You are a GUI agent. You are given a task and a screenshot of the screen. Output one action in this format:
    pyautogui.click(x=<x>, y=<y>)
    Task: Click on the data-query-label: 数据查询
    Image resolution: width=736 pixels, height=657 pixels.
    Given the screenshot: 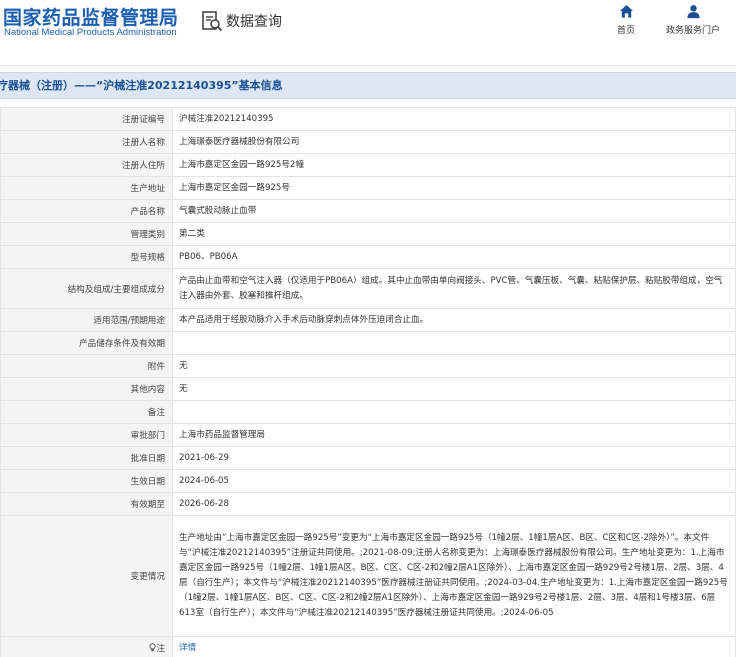 What is the action you would take?
    pyautogui.click(x=254, y=22)
    